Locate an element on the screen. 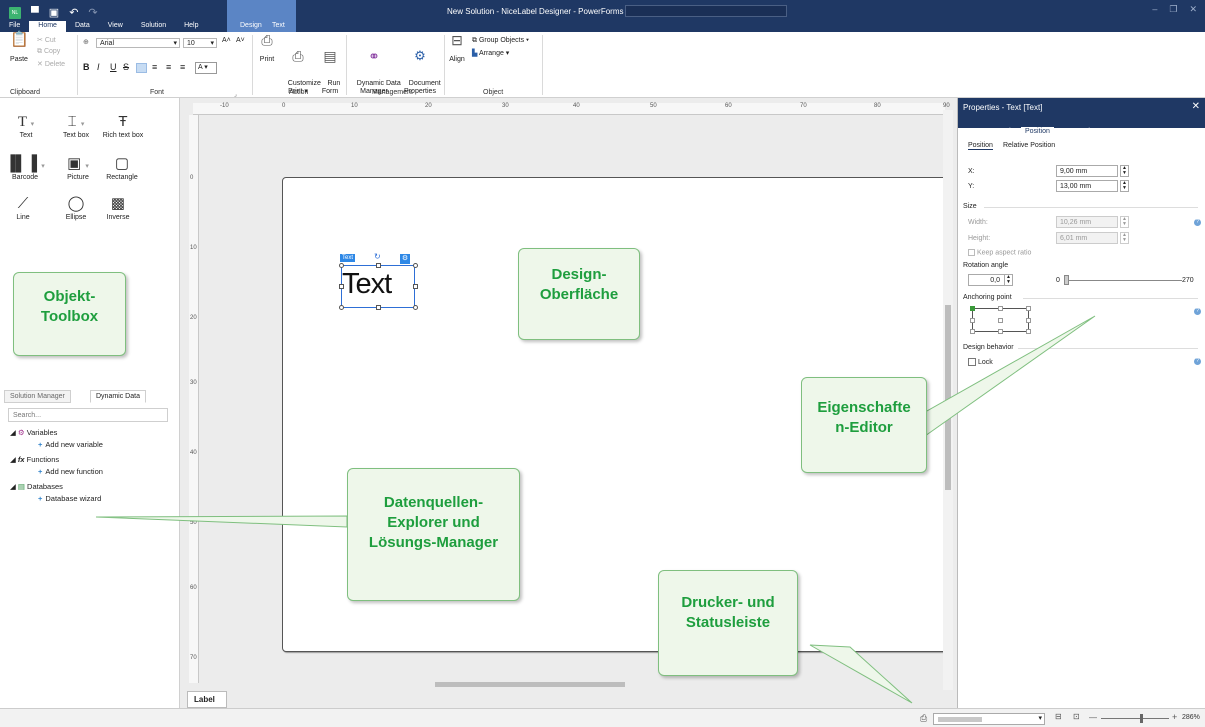 The width and height of the screenshot is (1205, 727). tab-solution-manager: Solution Manager is located at coordinates (37, 396).